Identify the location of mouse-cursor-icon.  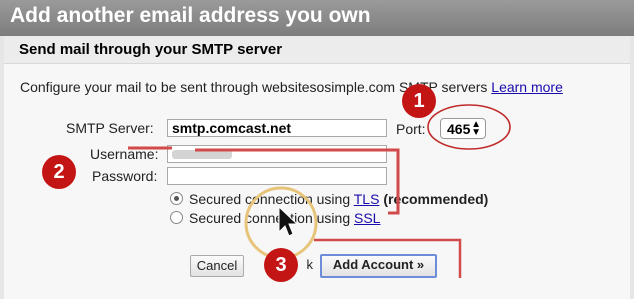
(288, 221).